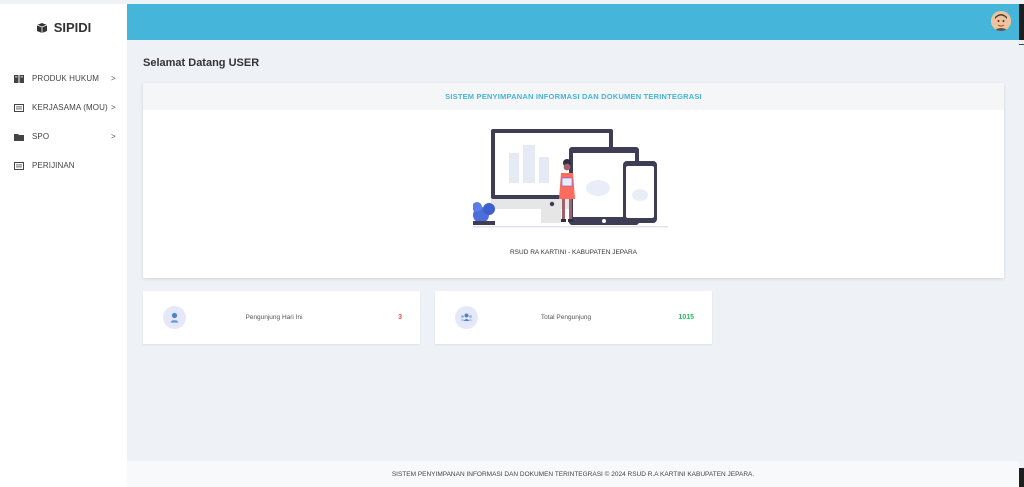  Describe the element at coordinates (1001, 21) in the screenshot. I see `user-avatar-icon` at that location.